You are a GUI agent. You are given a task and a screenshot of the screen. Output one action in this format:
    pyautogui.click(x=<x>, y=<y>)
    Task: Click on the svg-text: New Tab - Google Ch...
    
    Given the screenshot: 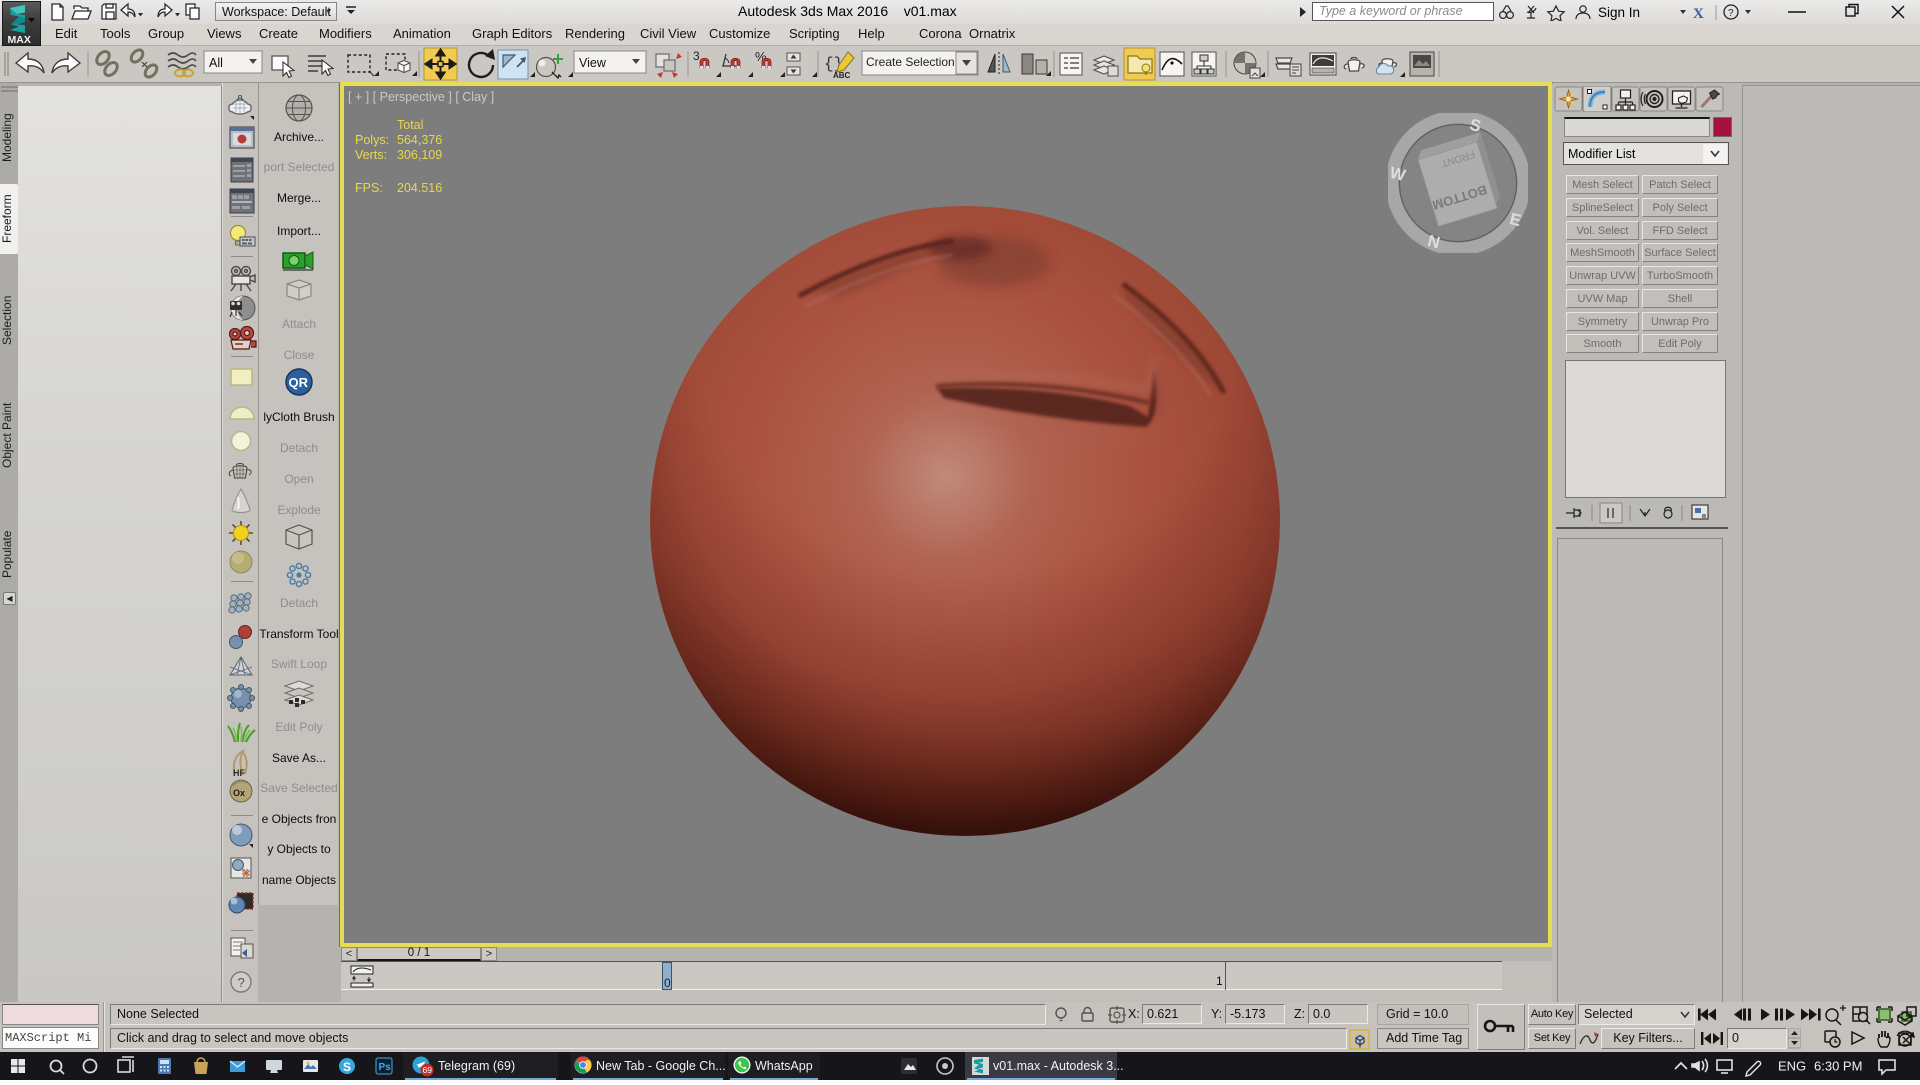 What is the action you would take?
    pyautogui.click(x=661, y=1066)
    